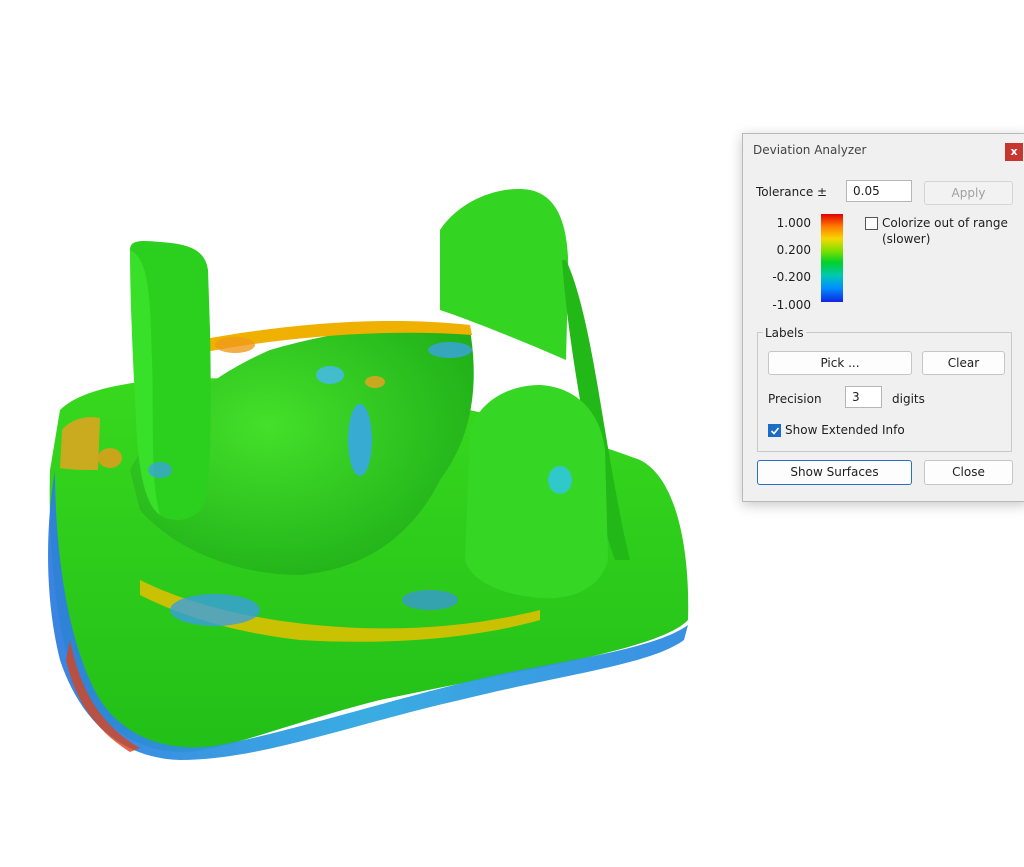  What do you see at coordinates (536, 492) in the screenshot?
I see `model-right-front-post` at bounding box center [536, 492].